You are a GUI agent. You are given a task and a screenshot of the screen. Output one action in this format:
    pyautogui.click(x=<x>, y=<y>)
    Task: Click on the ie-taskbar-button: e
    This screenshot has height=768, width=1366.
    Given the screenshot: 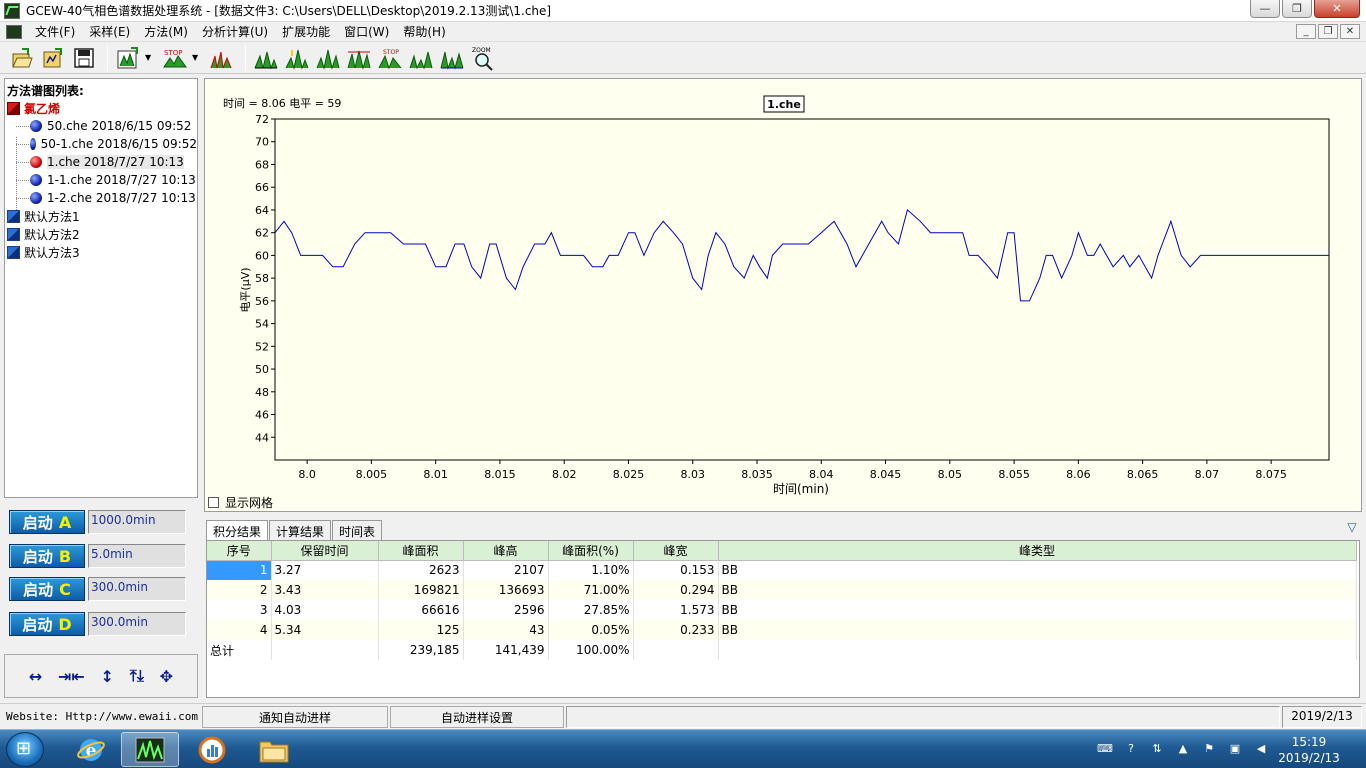 What is the action you would take?
    pyautogui.click(x=91, y=749)
    